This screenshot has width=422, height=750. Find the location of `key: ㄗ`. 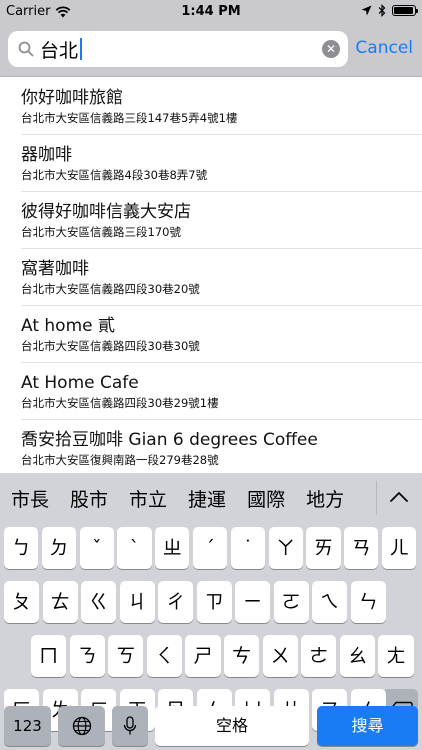

key: ㄗ is located at coordinates (214, 602).